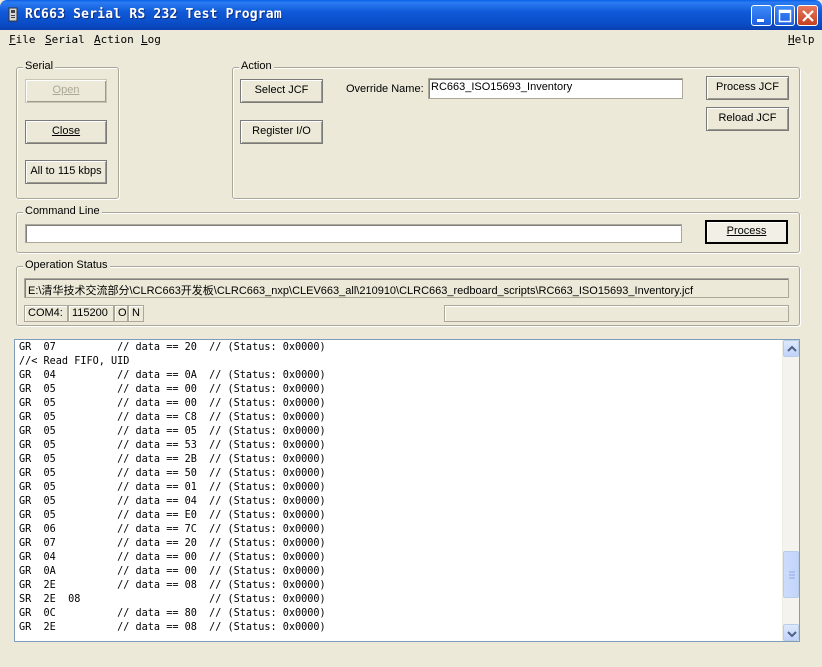  I want to click on minimize-icon, so click(760, 20).